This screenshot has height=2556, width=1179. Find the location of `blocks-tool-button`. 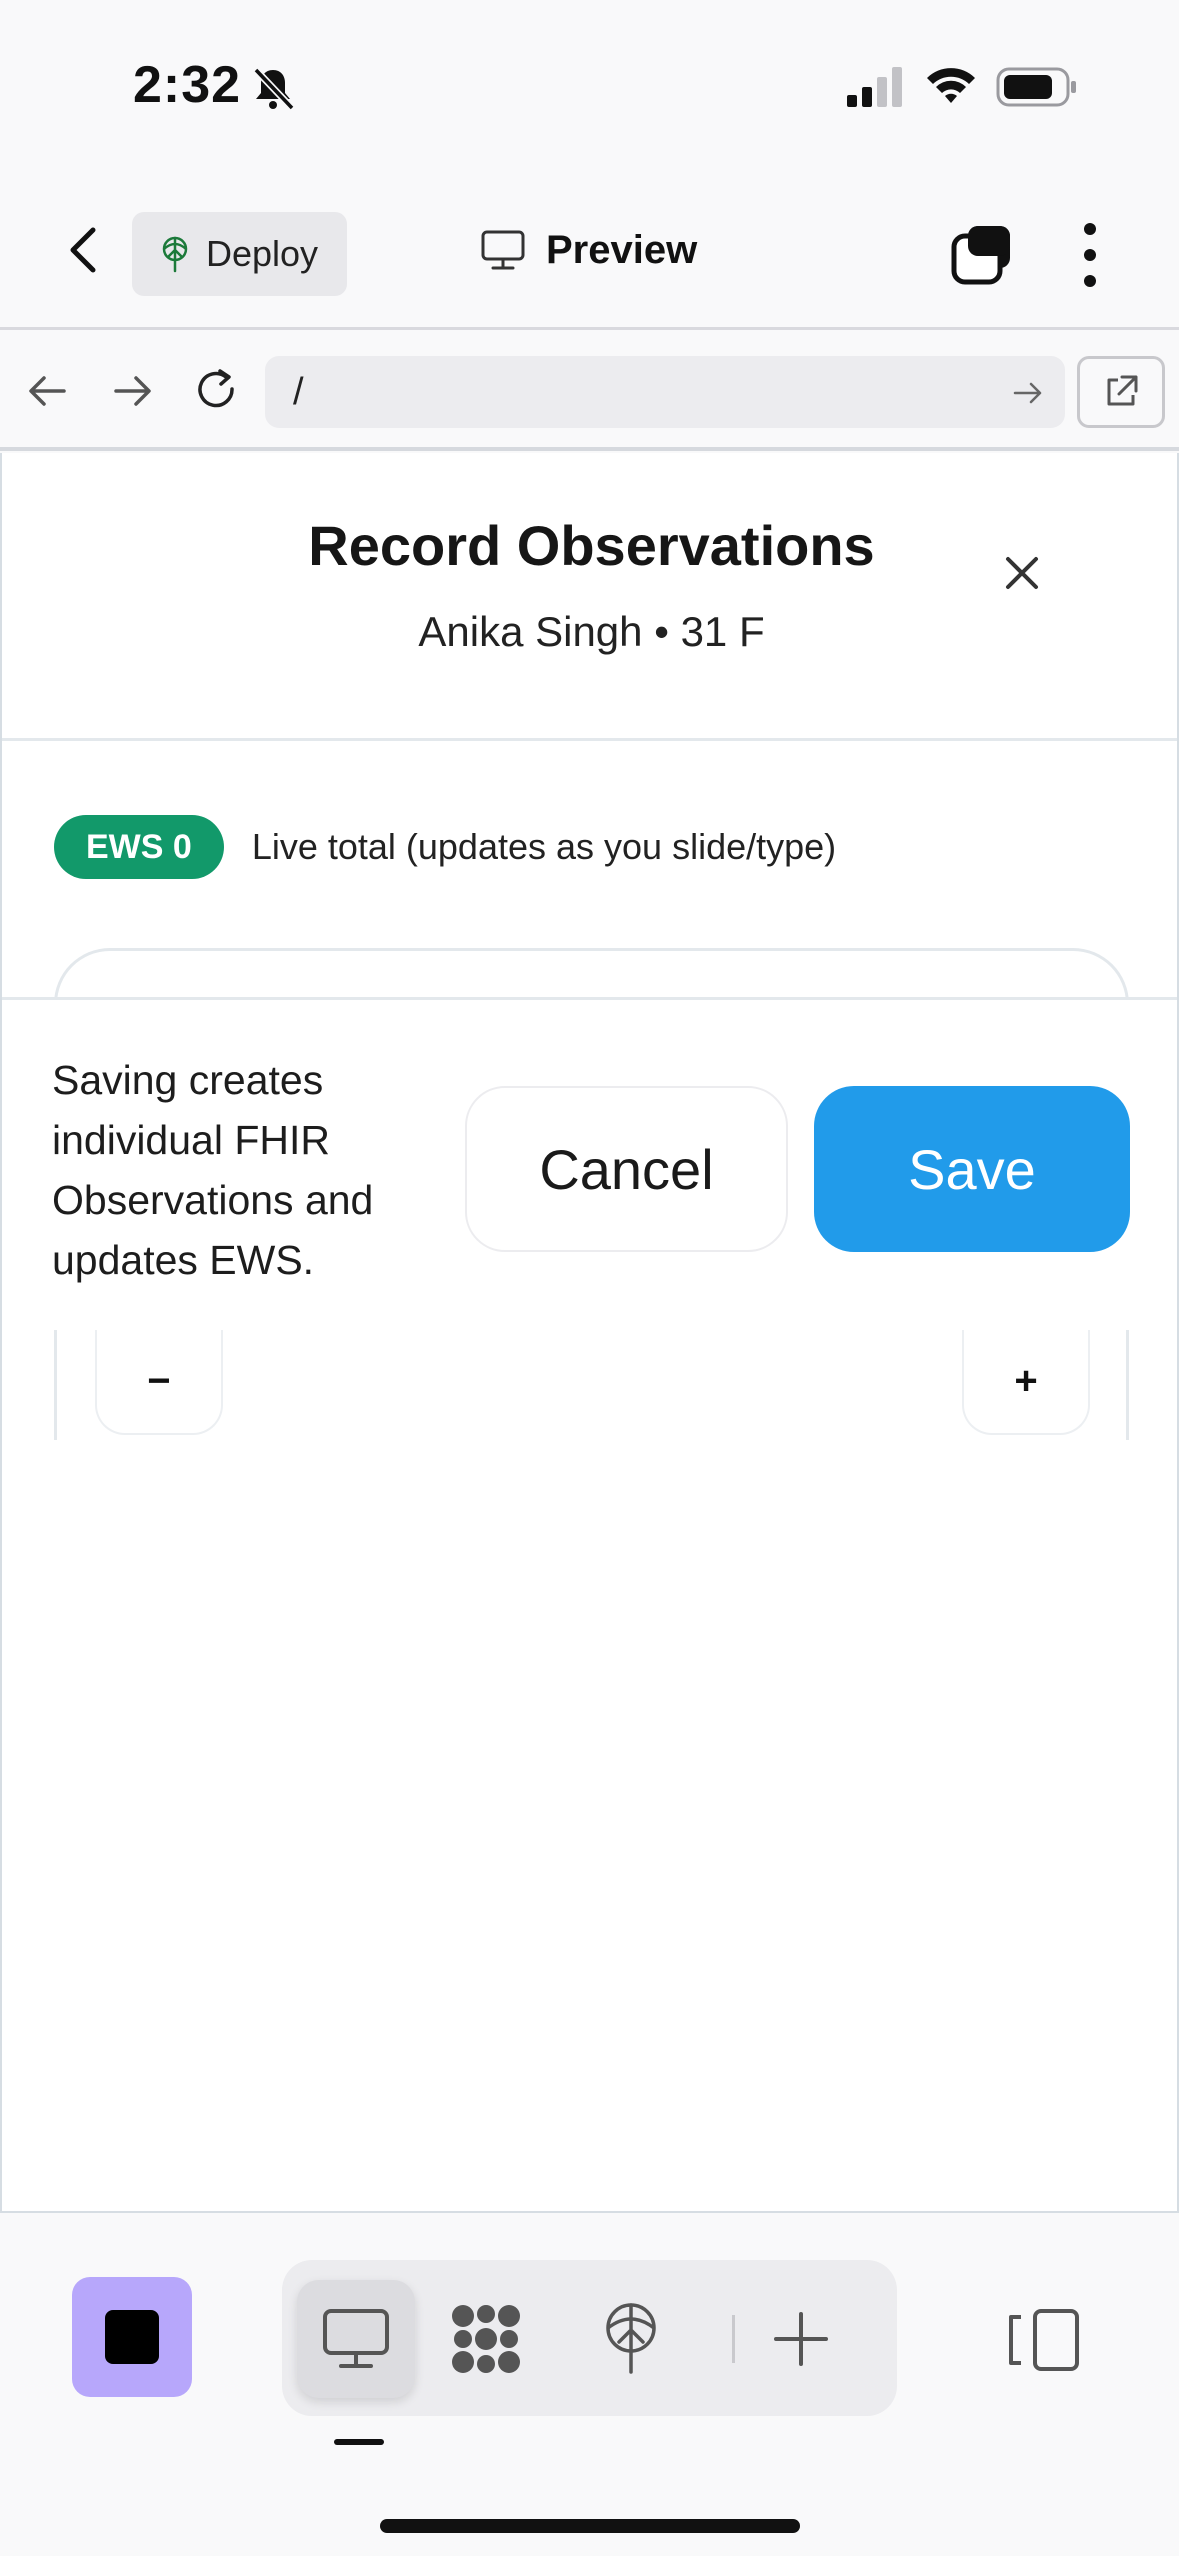

blocks-tool-button is located at coordinates (486, 2339).